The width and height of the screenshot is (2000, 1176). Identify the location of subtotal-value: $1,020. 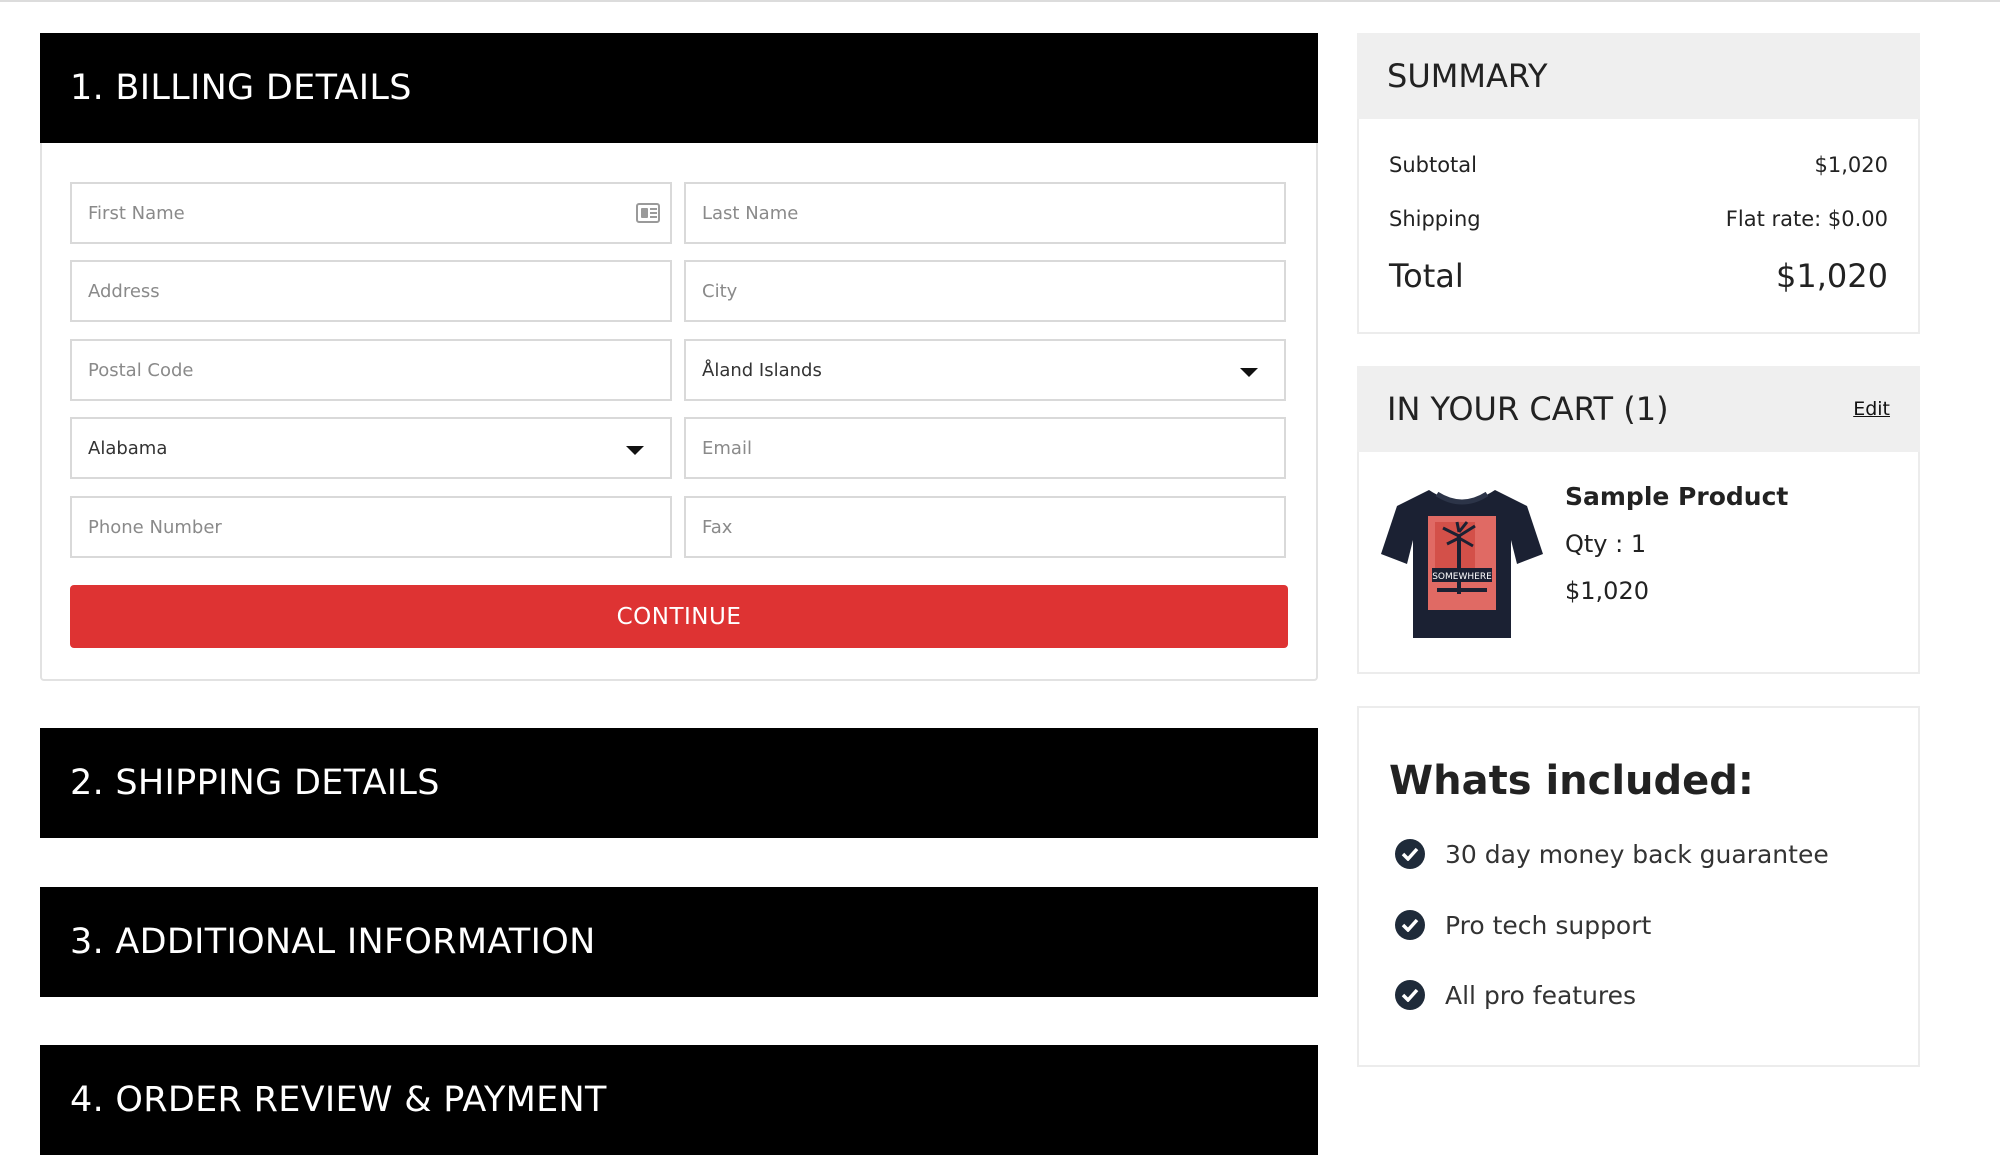
(1851, 165).